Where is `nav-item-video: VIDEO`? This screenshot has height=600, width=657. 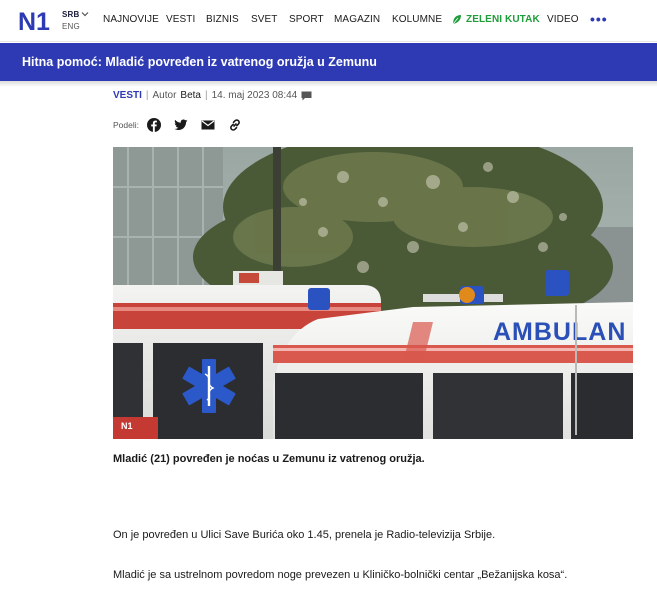
nav-item-video: VIDEO is located at coordinates (563, 19).